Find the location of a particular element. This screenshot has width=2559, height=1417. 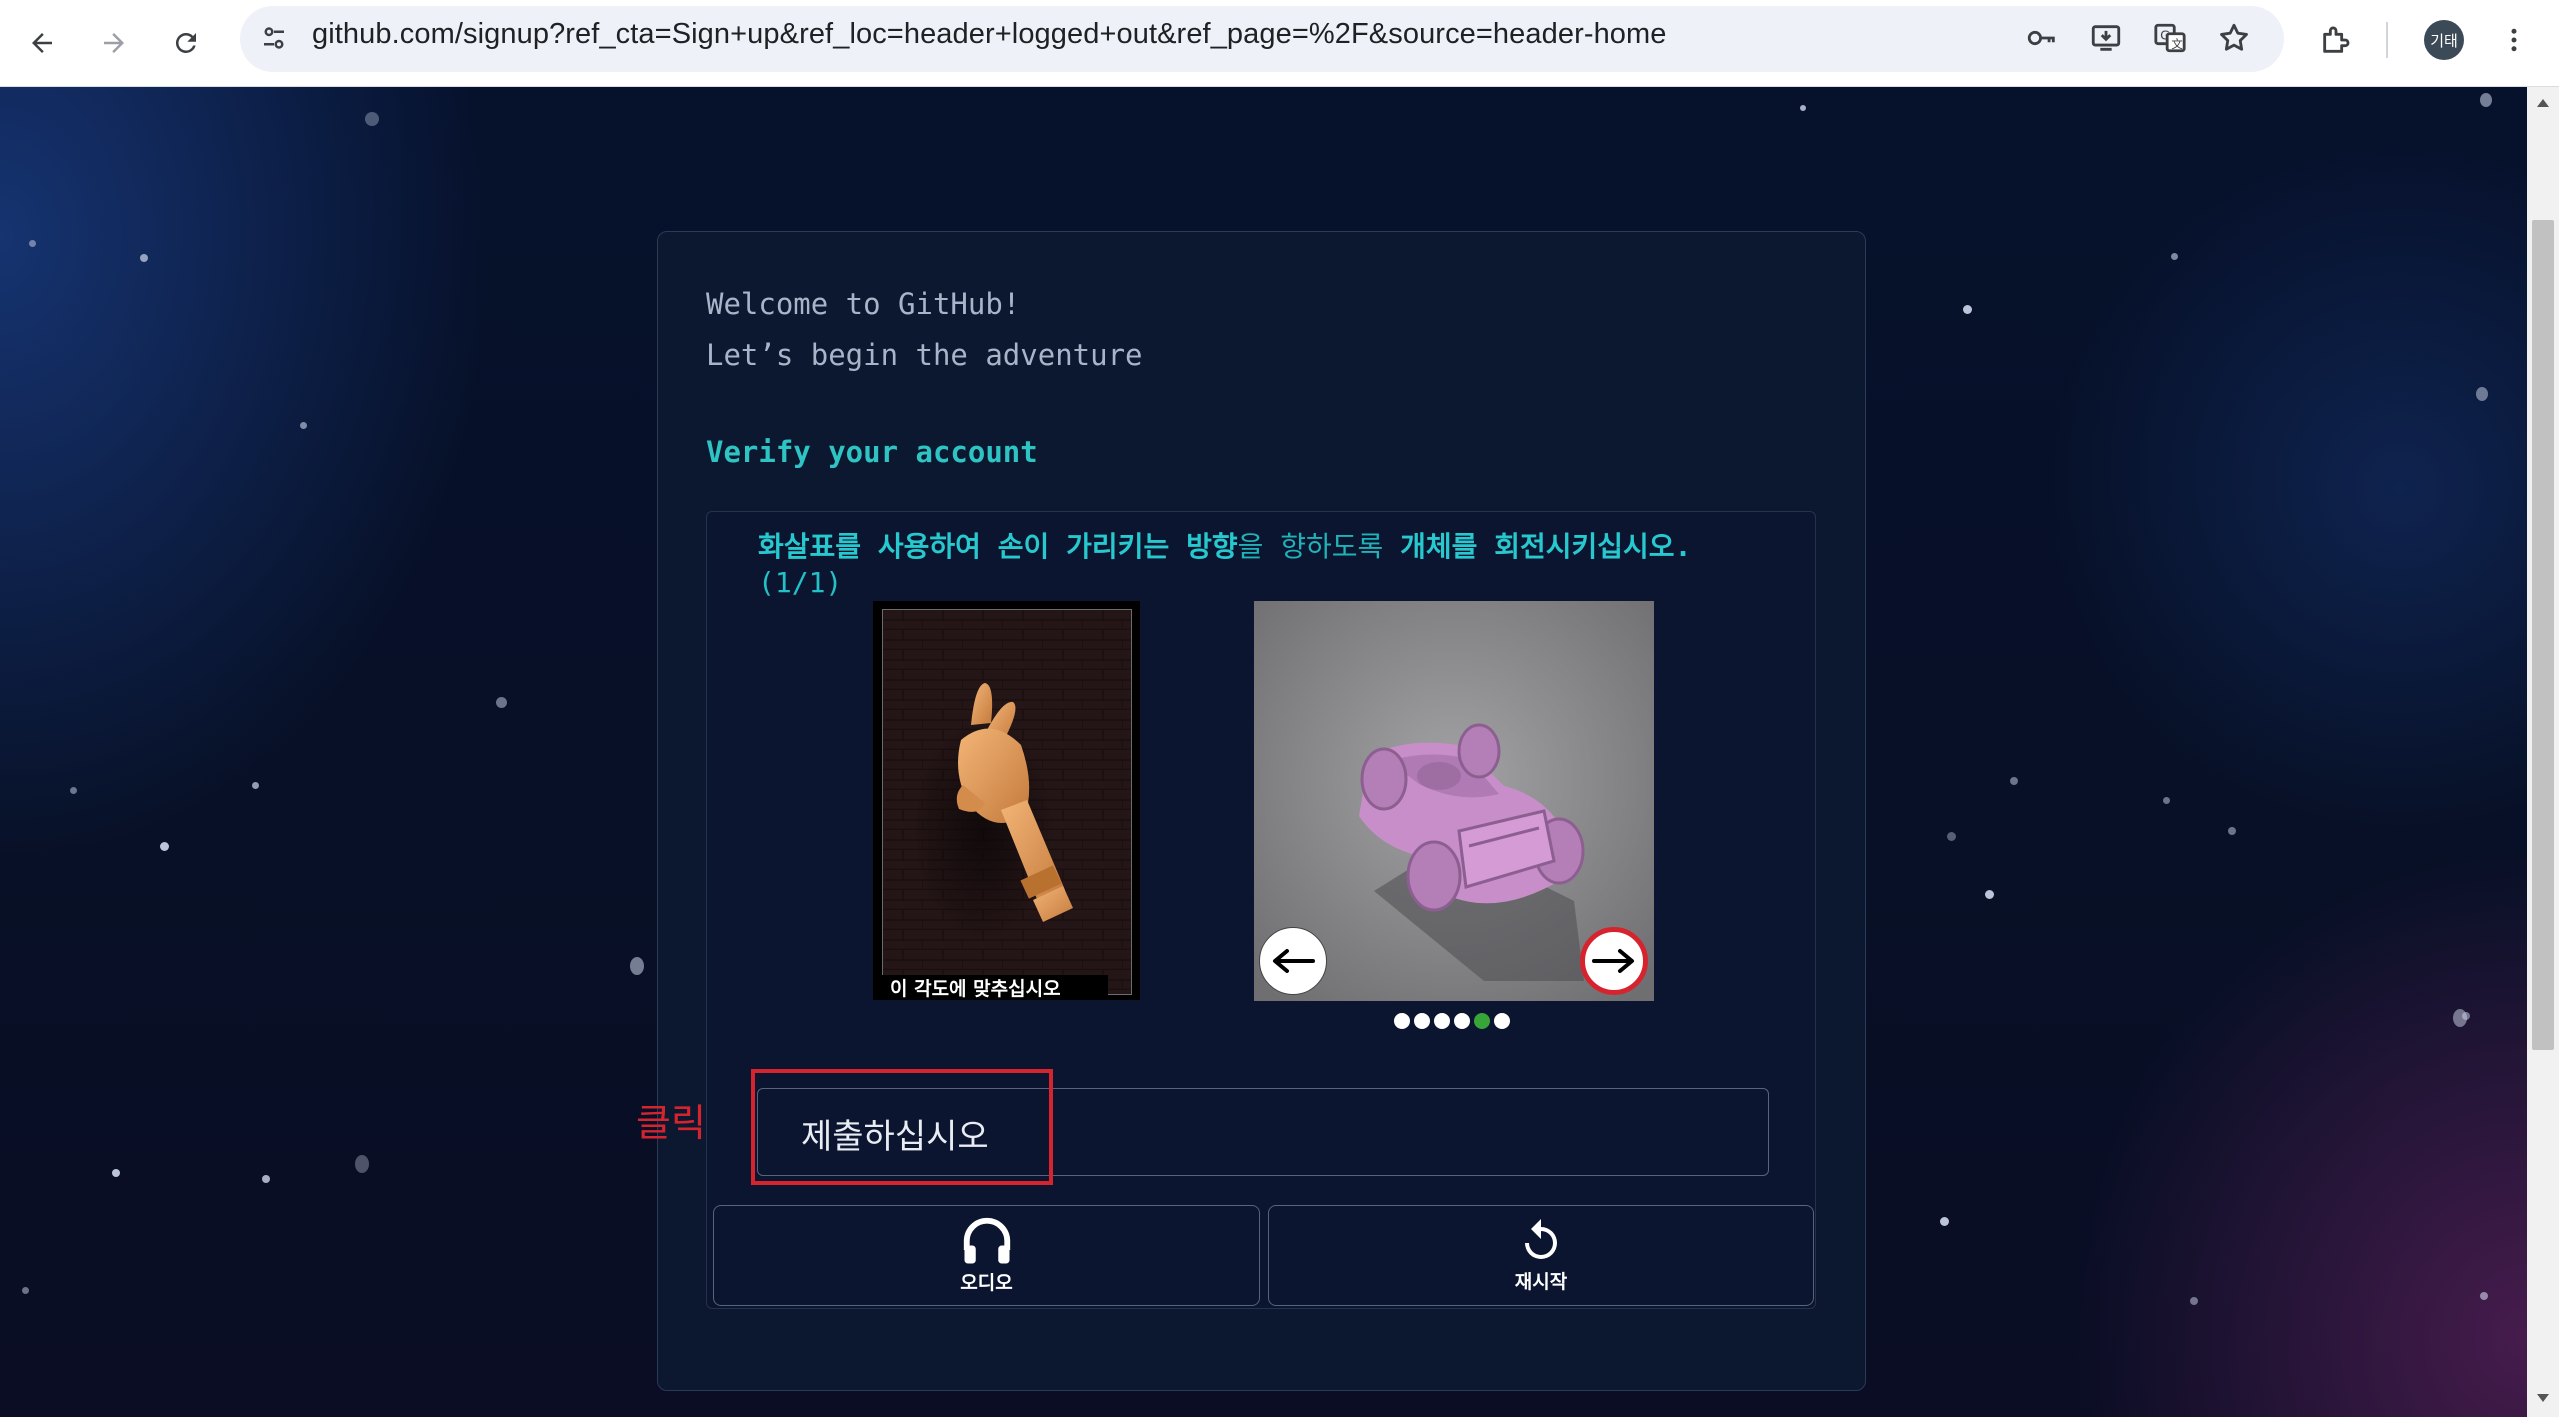

password-key-icon is located at coordinates (2042, 38).